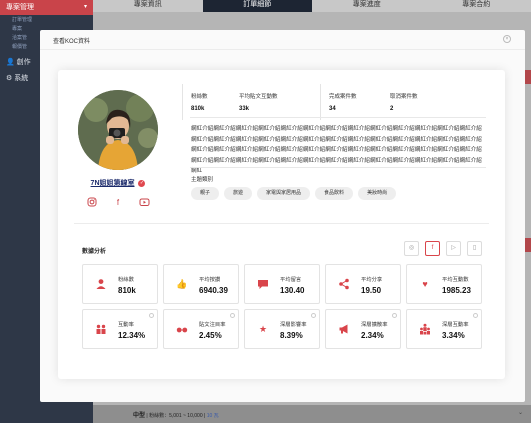 This screenshot has width=531, height=423. I want to click on chat-icon, so click(263, 284).